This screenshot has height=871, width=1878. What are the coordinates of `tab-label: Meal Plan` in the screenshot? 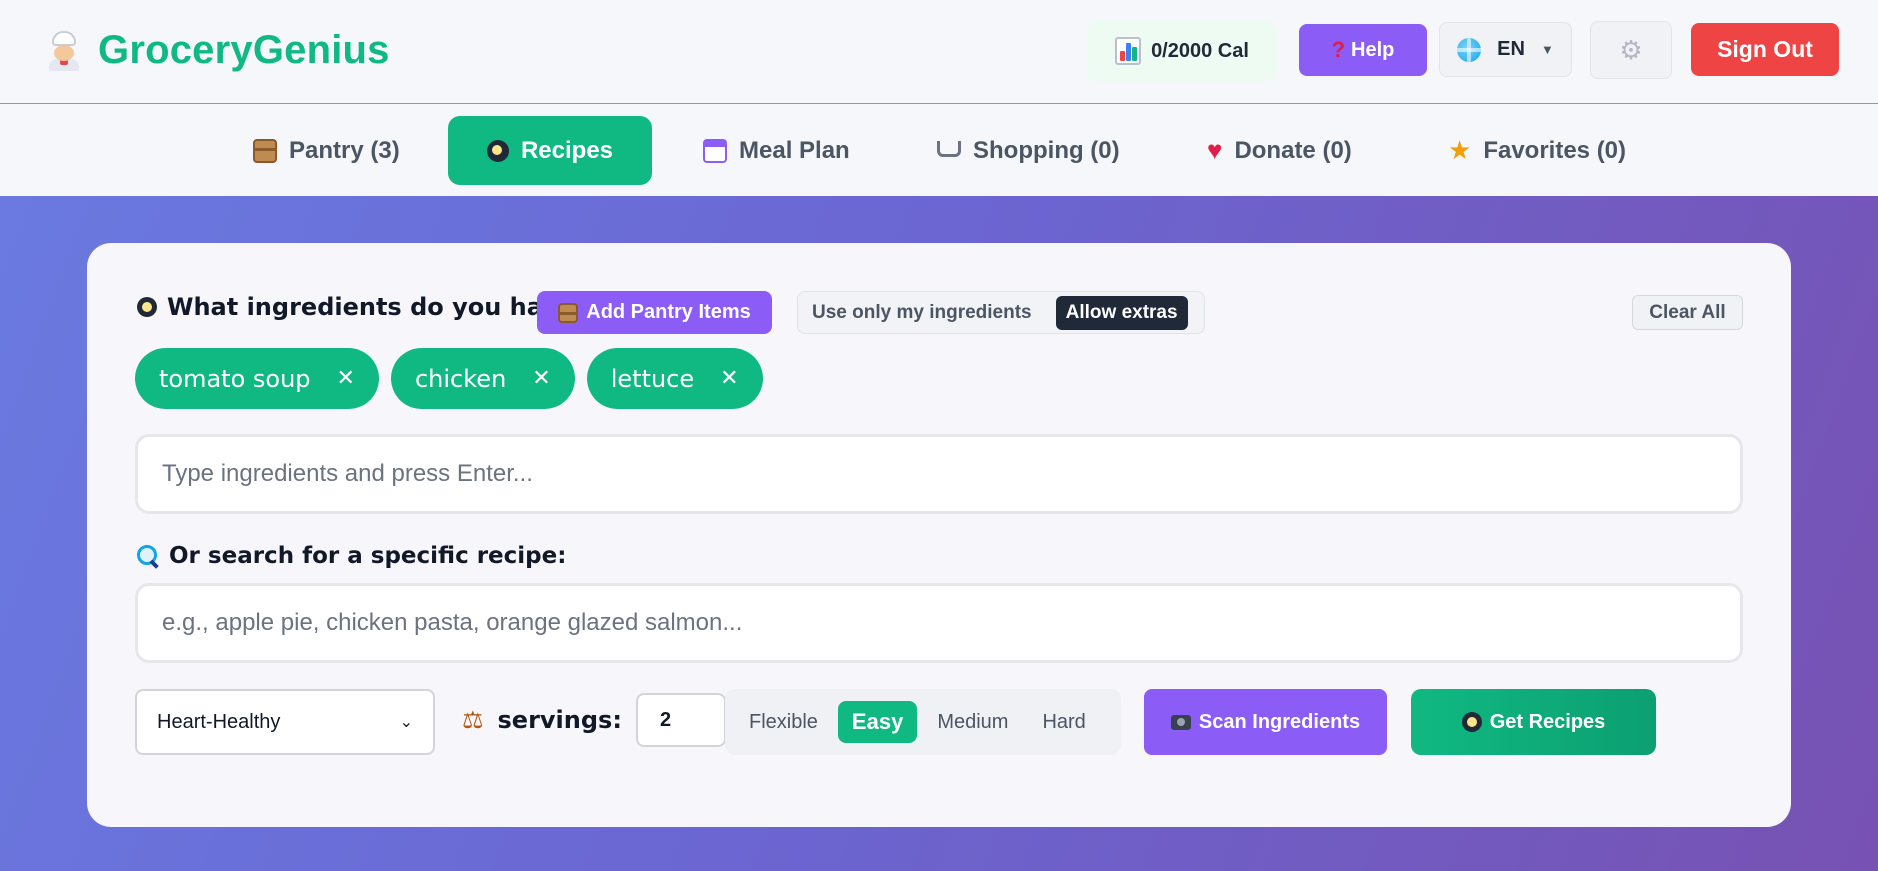 It's located at (794, 150).